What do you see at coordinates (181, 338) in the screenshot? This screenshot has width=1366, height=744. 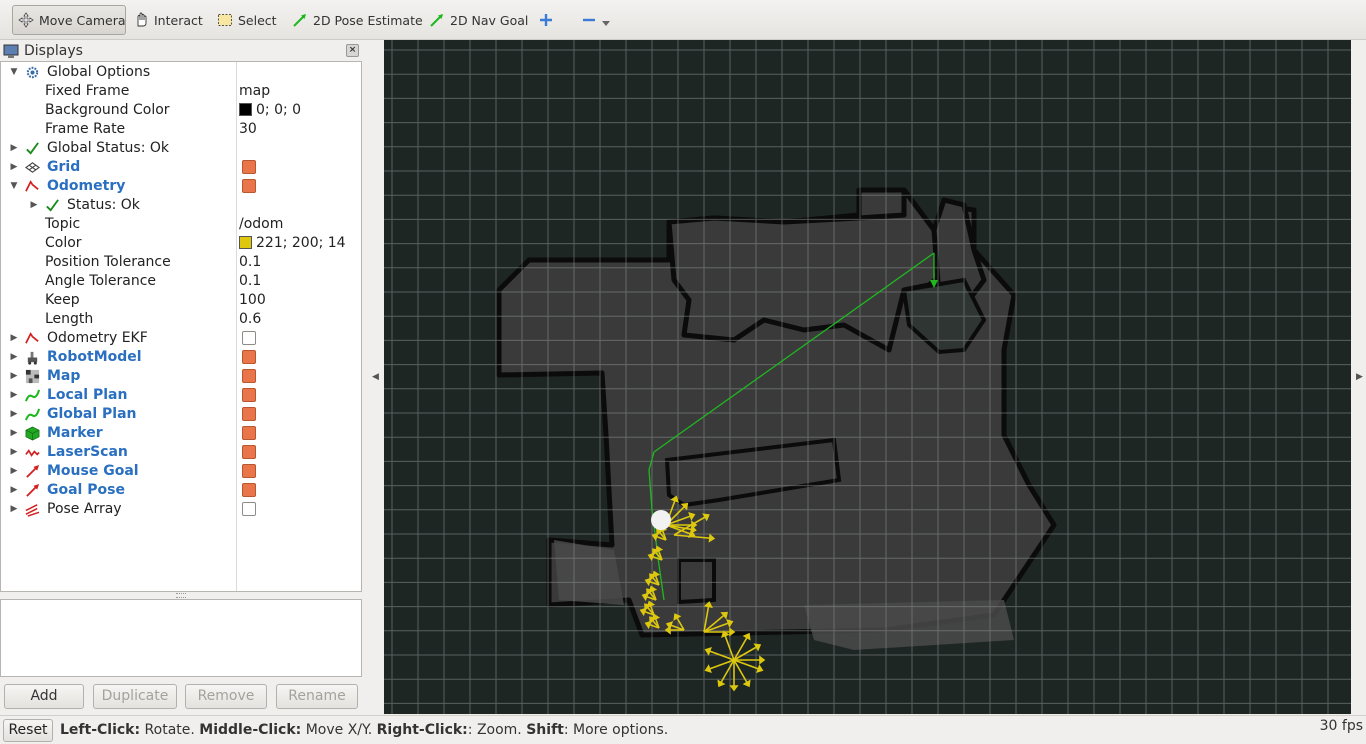 I see `tree-row-odometry-ekf: ▶ Odometry EKF` at bounding box center [181, 338].